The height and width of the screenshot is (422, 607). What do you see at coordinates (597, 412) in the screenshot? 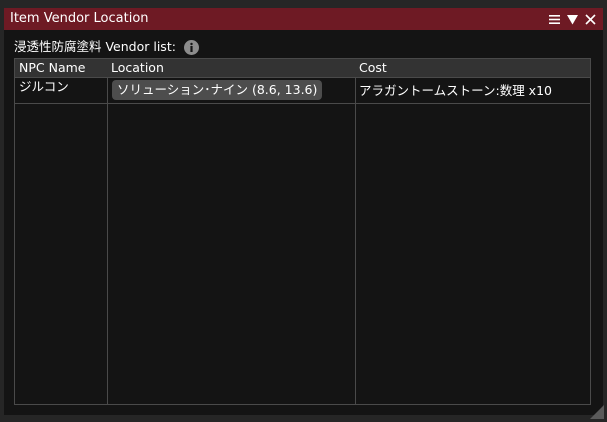
I see `resize-grip-icon` at bounding box center [597, 412].